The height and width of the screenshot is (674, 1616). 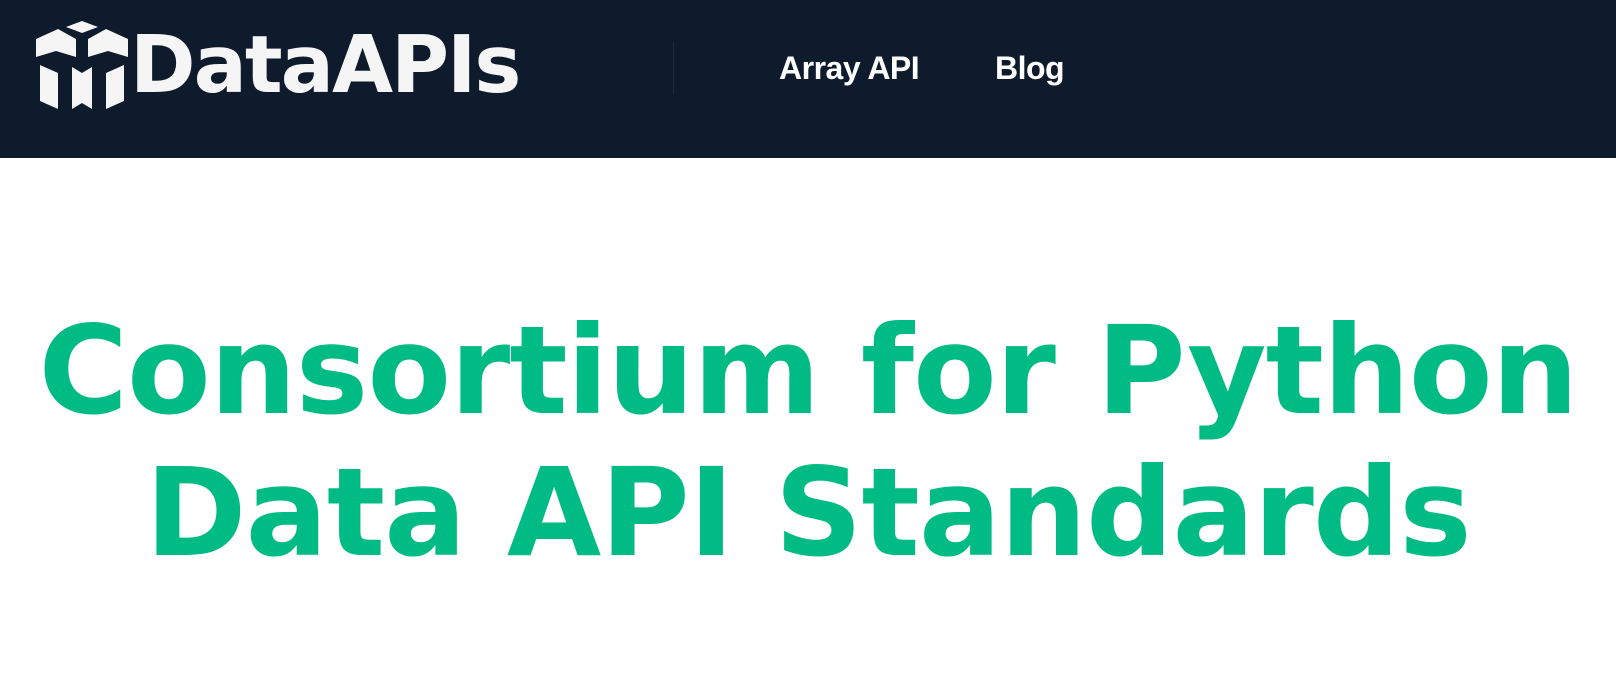 What do you see at coordinates (1030, 68) in the screenshot?
I see `nav-link-blog: Blog` at bounding box center [1030, 68].